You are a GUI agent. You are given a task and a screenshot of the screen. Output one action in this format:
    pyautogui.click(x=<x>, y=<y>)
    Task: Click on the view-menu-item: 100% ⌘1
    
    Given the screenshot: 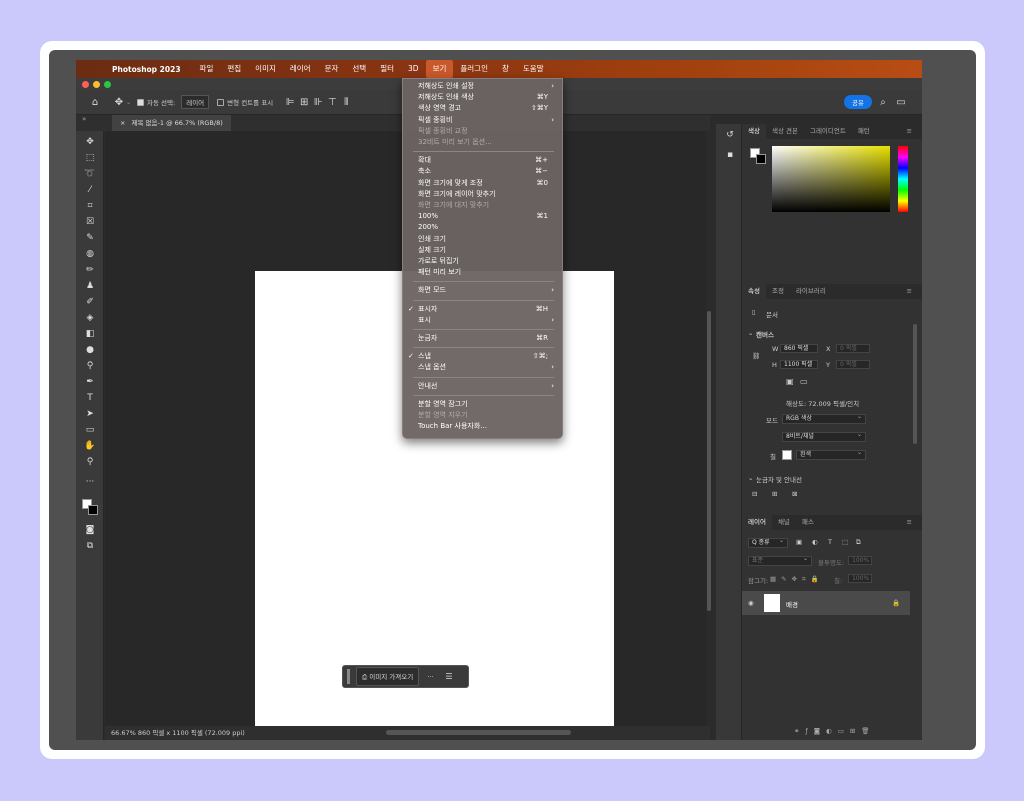 What is the action you would take?
    pyautogui.click(x=483, y=216)
    